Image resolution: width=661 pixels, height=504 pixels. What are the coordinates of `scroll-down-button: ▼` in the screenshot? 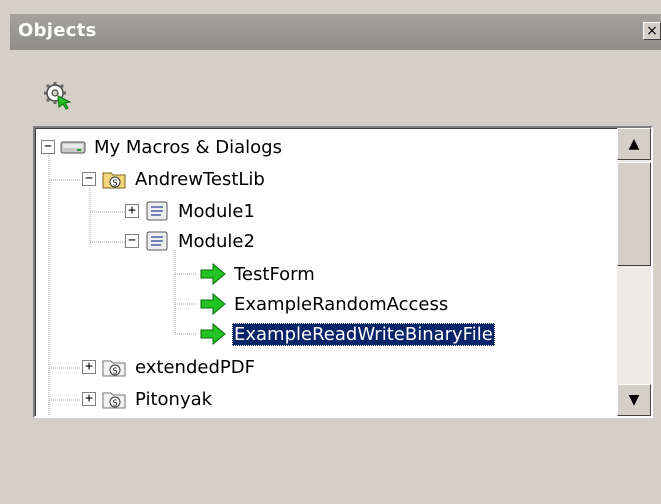 It's located at (634, 400).